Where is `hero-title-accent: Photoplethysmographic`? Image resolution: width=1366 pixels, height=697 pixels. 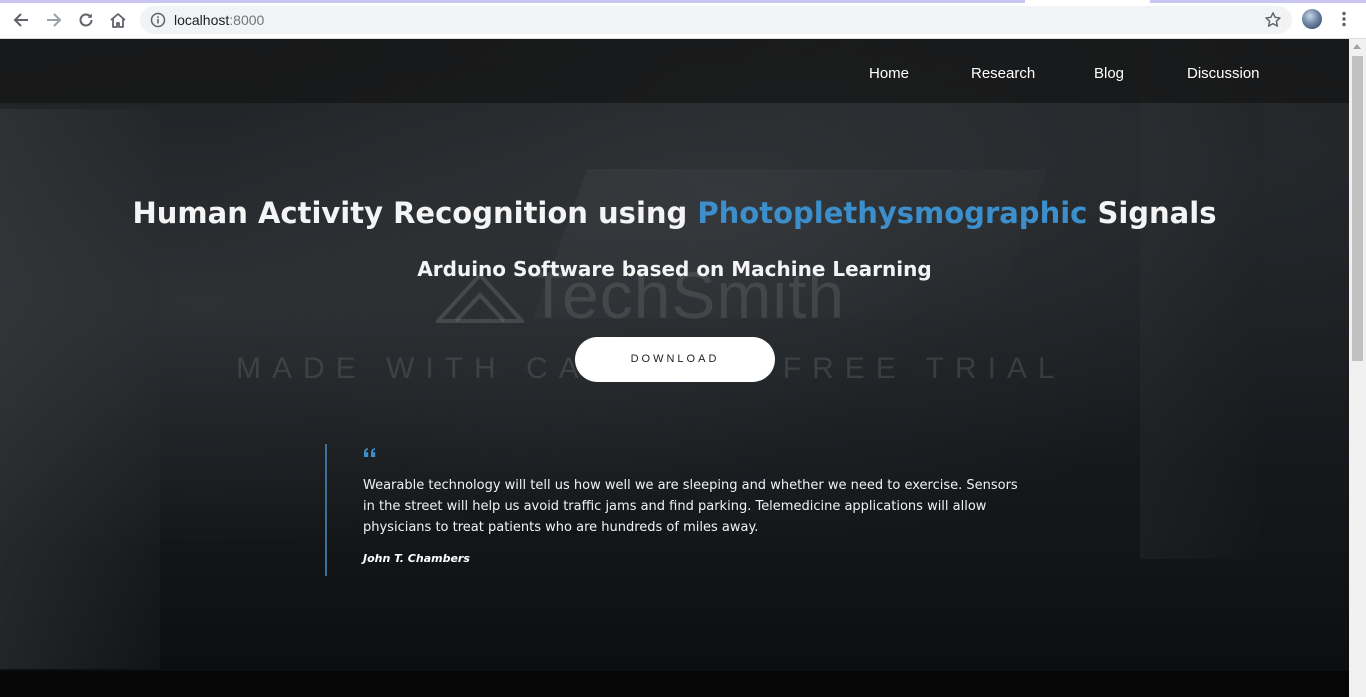
hero-title-accent: Photoplethysmographic is located at coordinates (892, 213).